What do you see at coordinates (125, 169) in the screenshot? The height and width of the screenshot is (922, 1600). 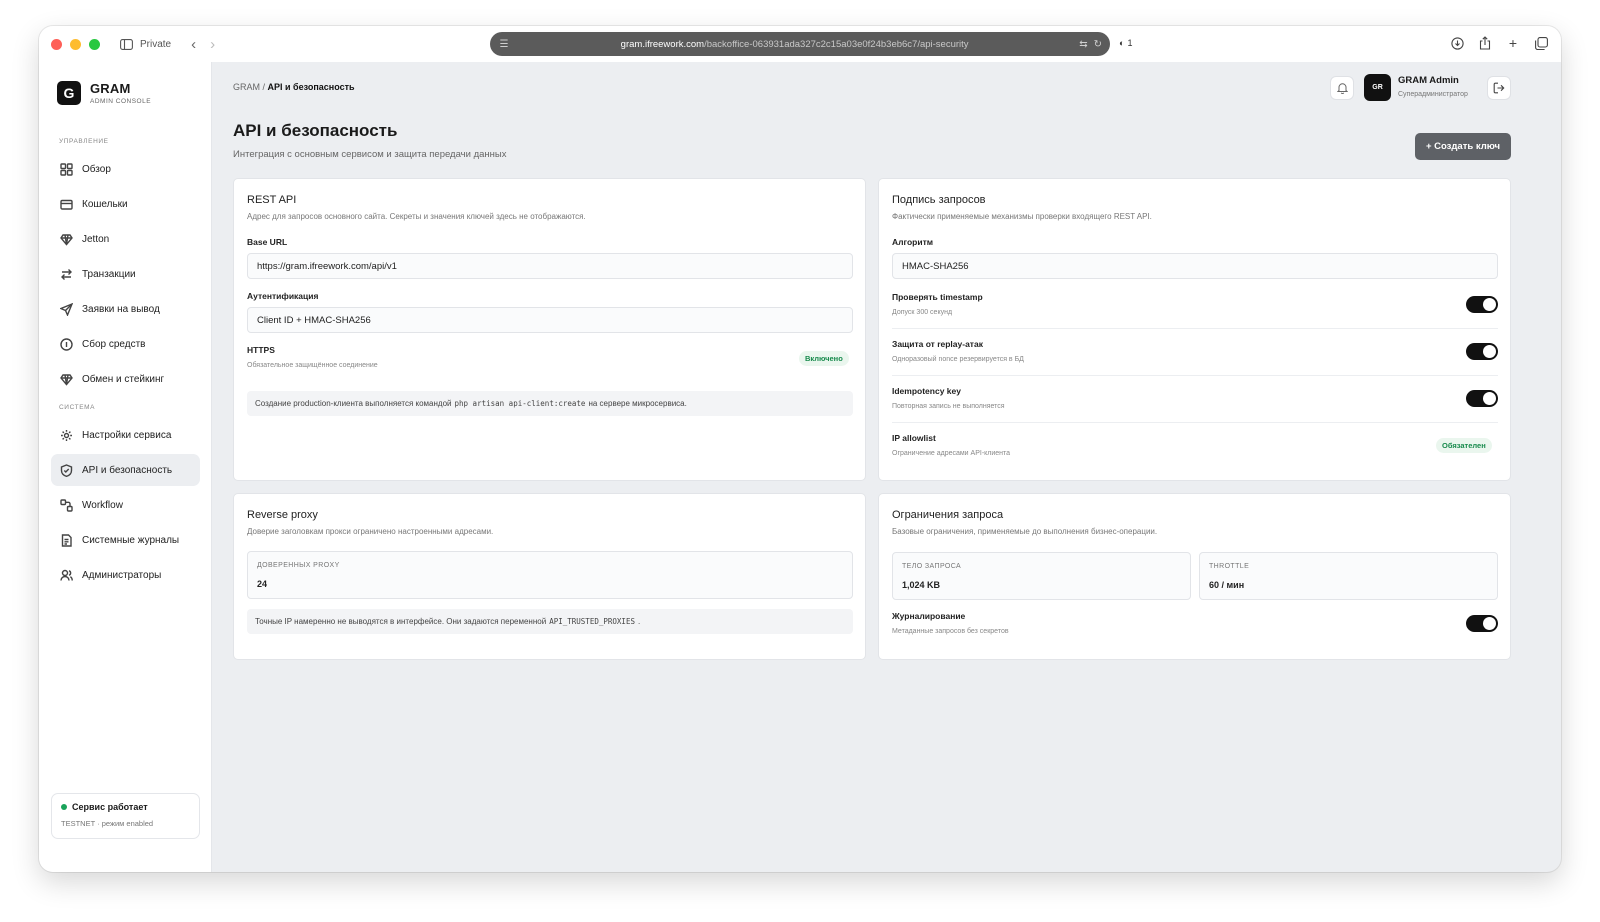 I see `sidebar-item-overview: Обзор` at bounding box center [125, 169].